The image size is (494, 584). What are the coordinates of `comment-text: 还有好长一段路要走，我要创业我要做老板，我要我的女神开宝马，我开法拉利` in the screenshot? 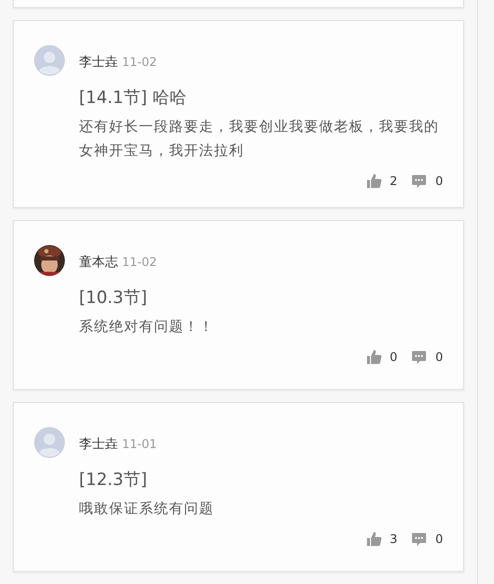 It's located at (259, 139).